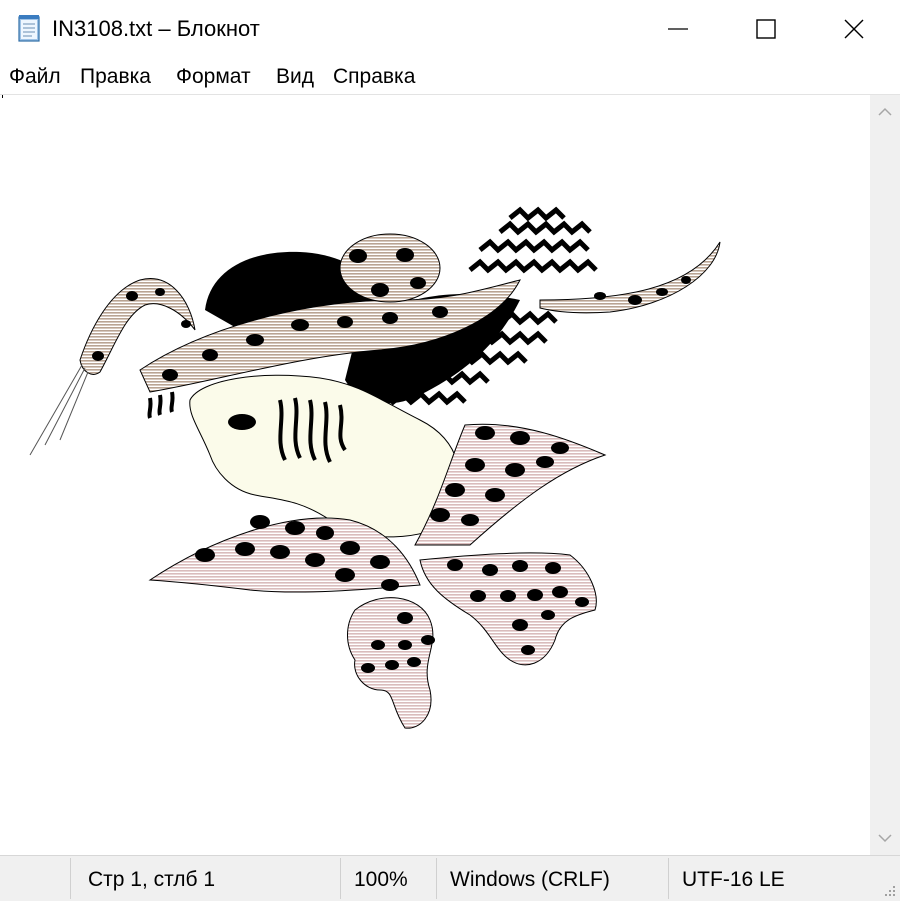  Describe the element at coordinates (325, 456) in the screenshot. I see `face` at that location.